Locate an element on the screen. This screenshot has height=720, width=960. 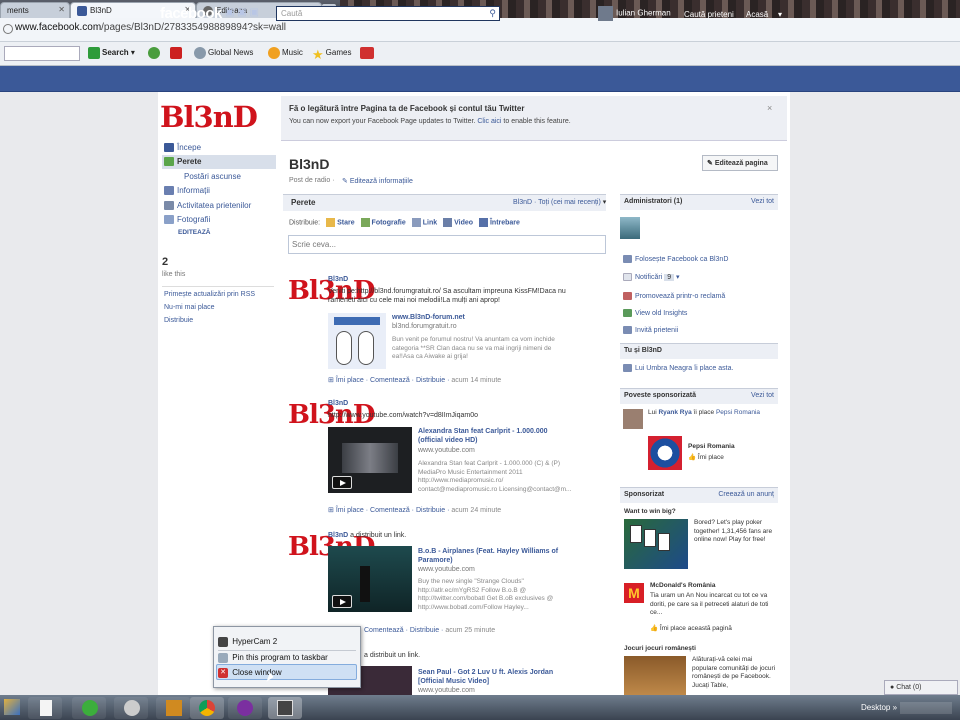
post-actions-label: Îmi place · Comentează · Distribuie · is located at coordinates (394, 380).